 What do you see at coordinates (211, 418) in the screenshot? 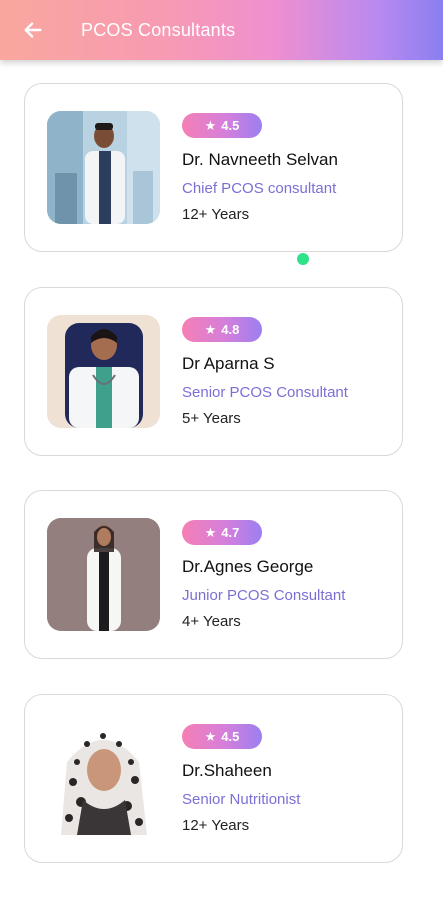
I see `consultant-experience: 5+ Years` at bounding box center [211, 418].